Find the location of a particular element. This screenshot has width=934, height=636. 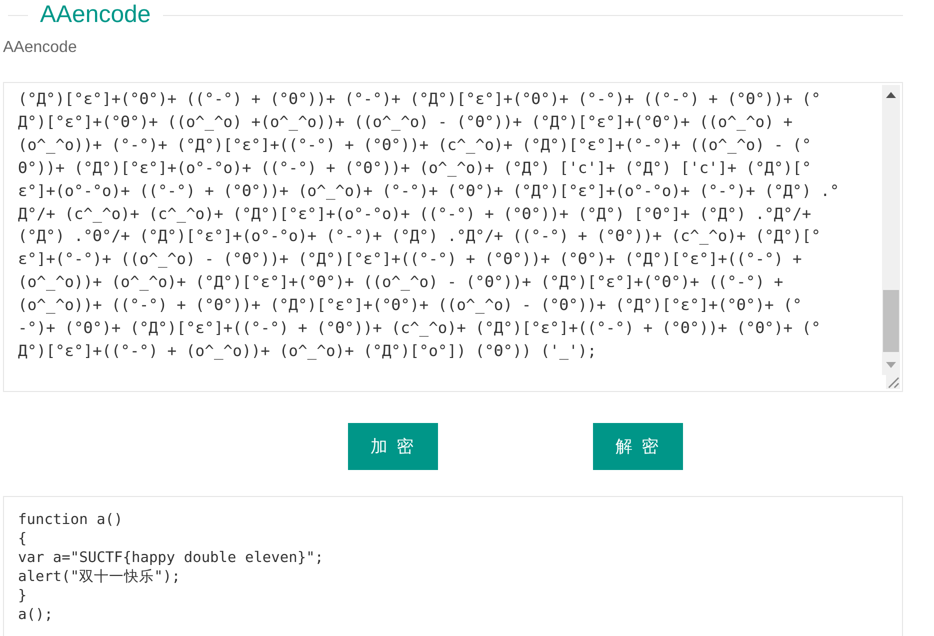

scrollbar-thumb is located at coordinates (891, 321).